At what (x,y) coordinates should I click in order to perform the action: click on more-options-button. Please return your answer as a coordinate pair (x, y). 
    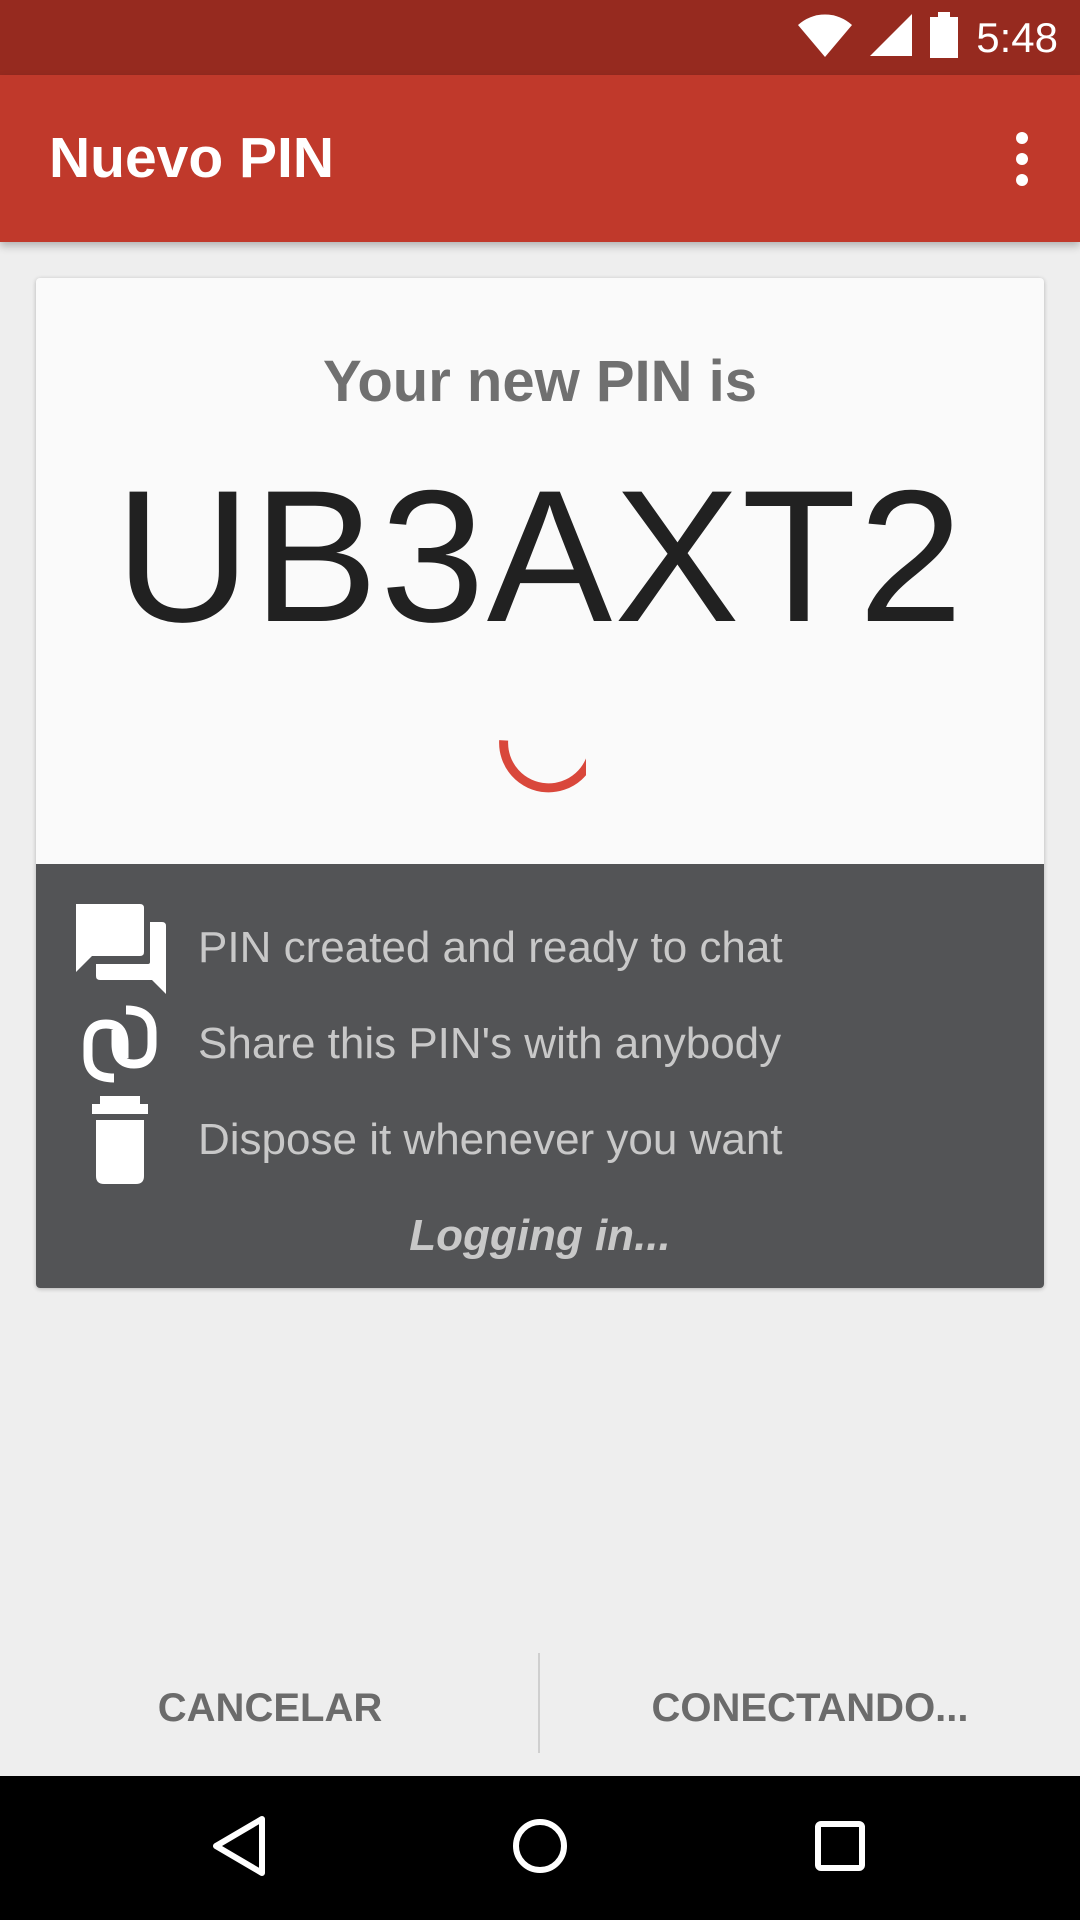
    Looking at the image, I should click on (1022, 159).